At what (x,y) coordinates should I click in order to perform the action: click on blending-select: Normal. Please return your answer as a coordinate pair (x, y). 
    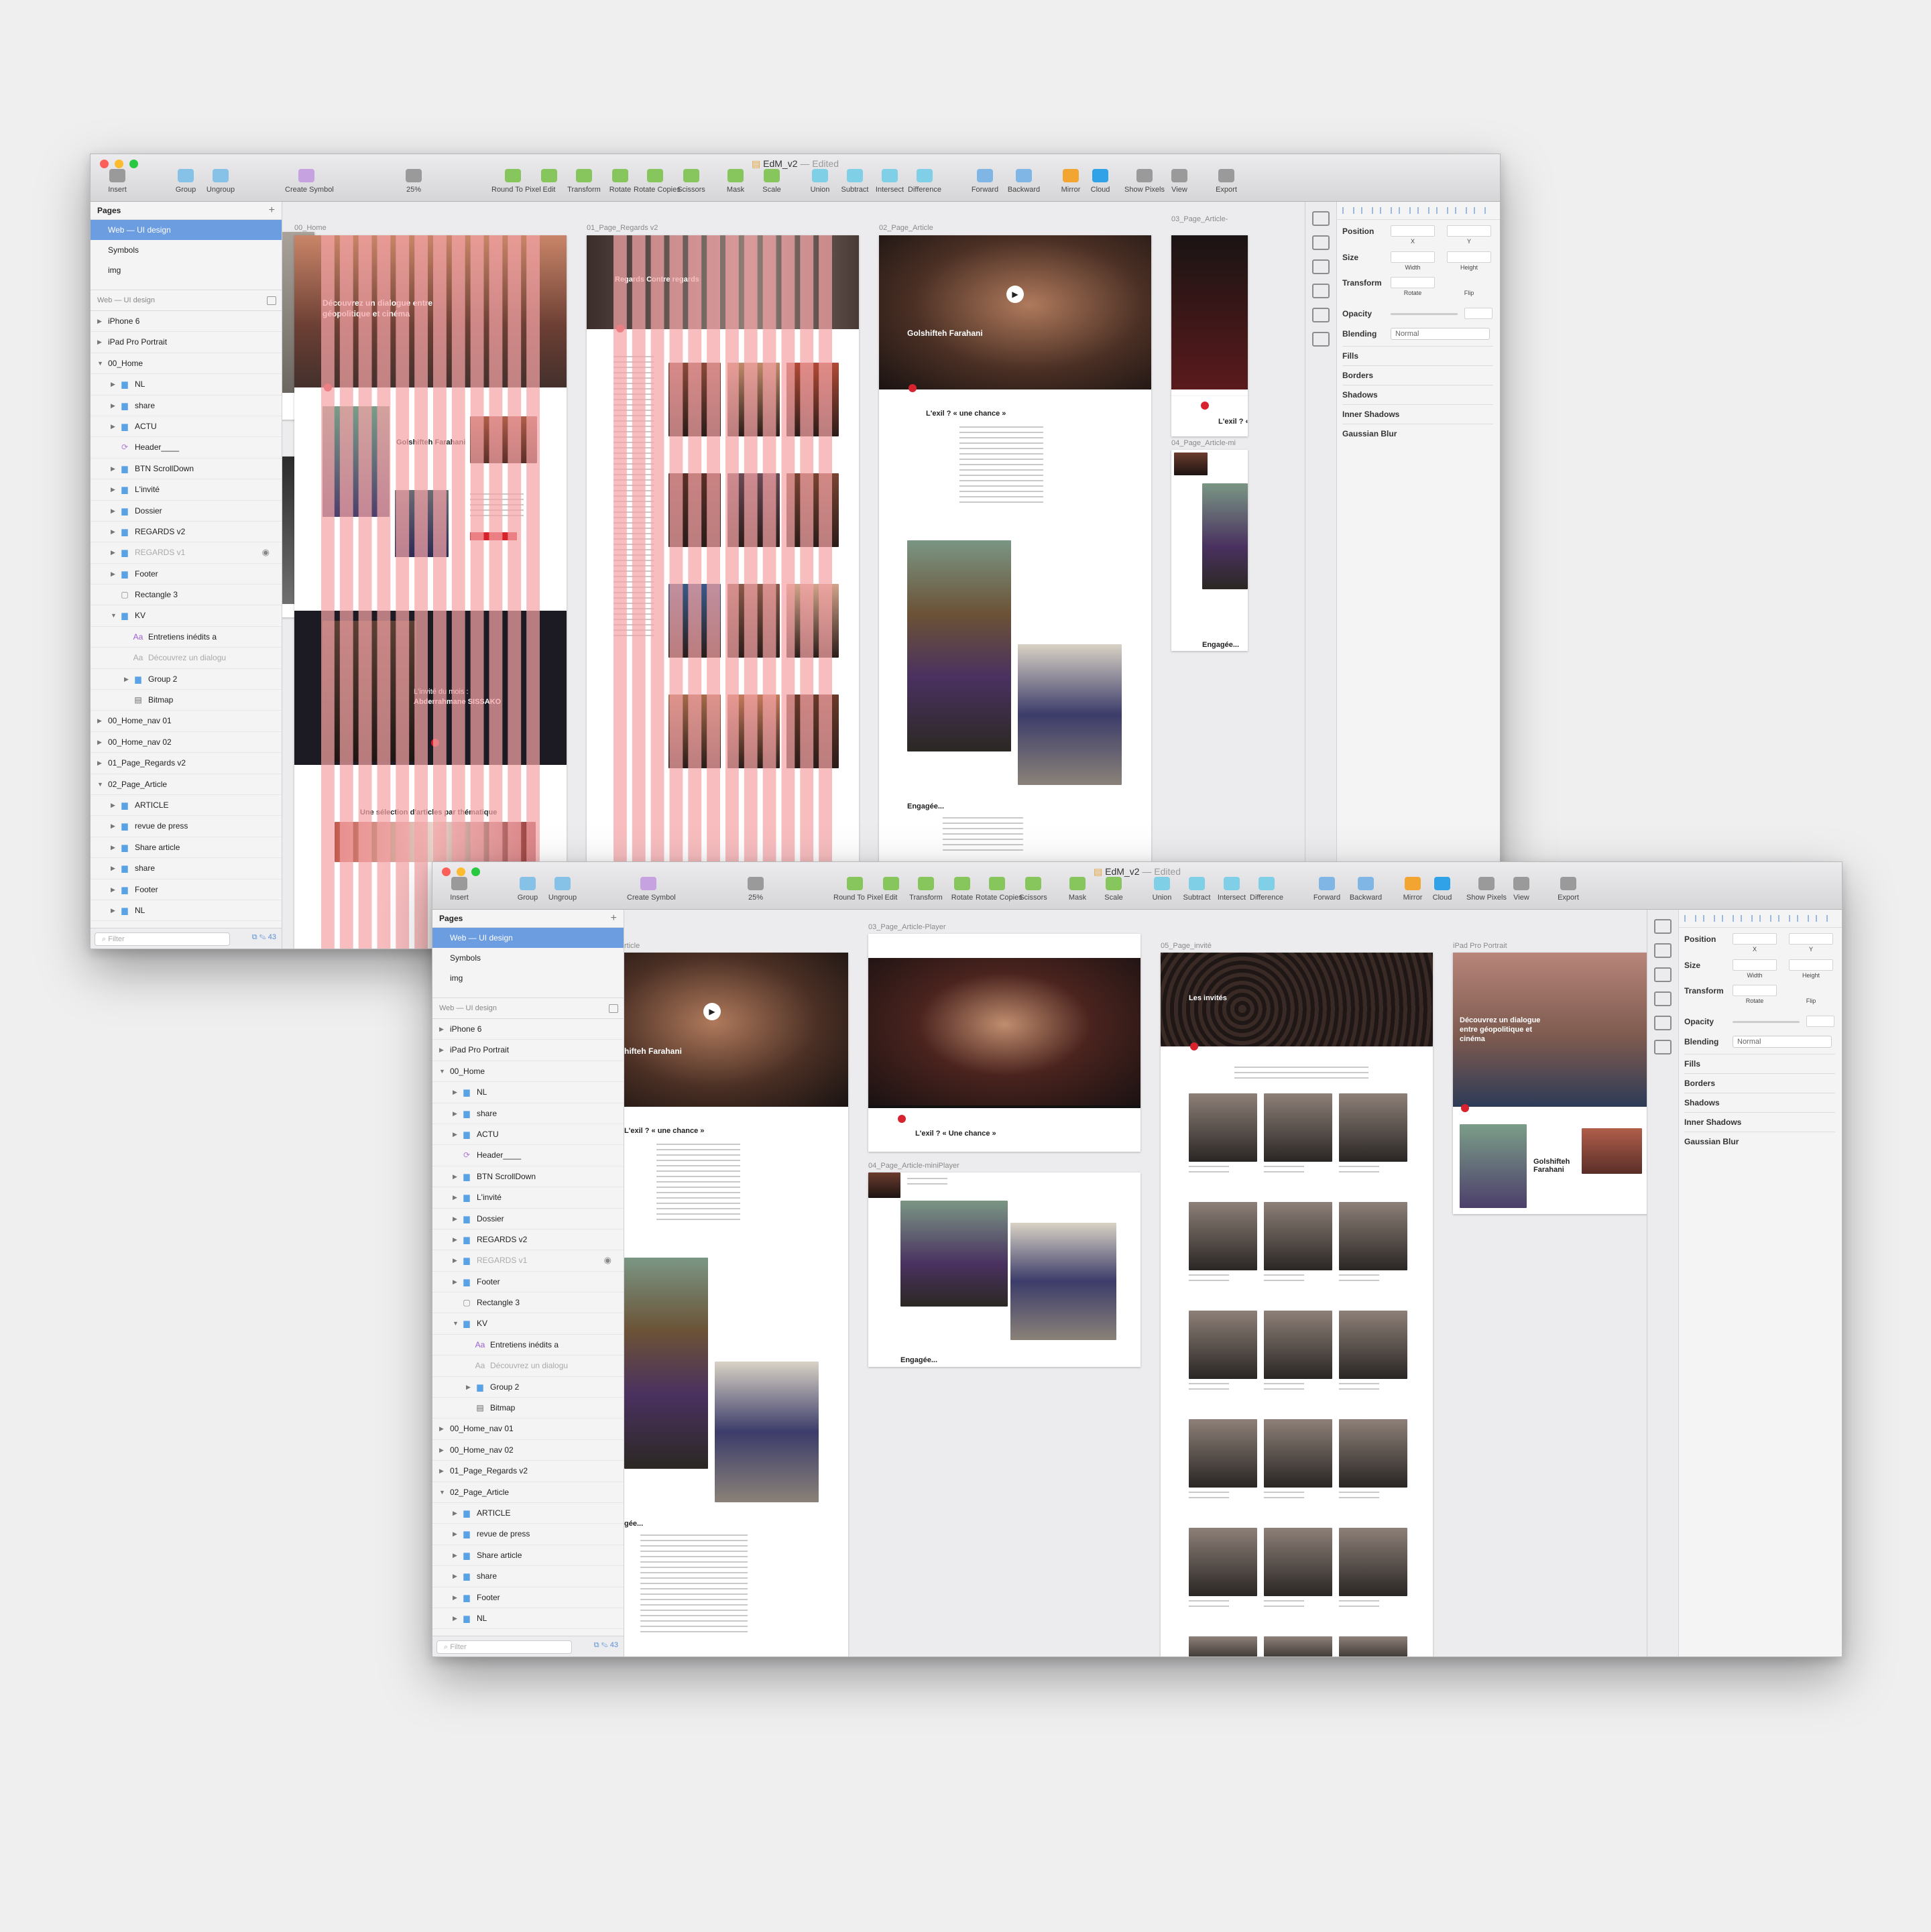
    Looking at the image, I should click on (1782, 1042).